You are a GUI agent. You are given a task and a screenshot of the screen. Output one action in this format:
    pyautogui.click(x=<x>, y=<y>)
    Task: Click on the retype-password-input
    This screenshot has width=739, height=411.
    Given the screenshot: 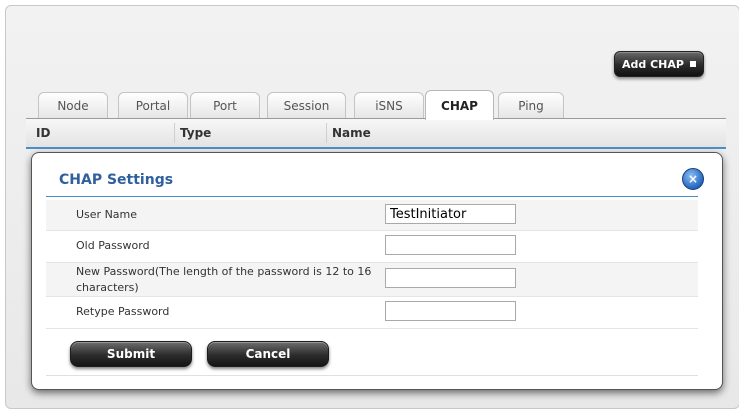 What is the action you would take?
    pyautogui.click(x=450, y=311)
    